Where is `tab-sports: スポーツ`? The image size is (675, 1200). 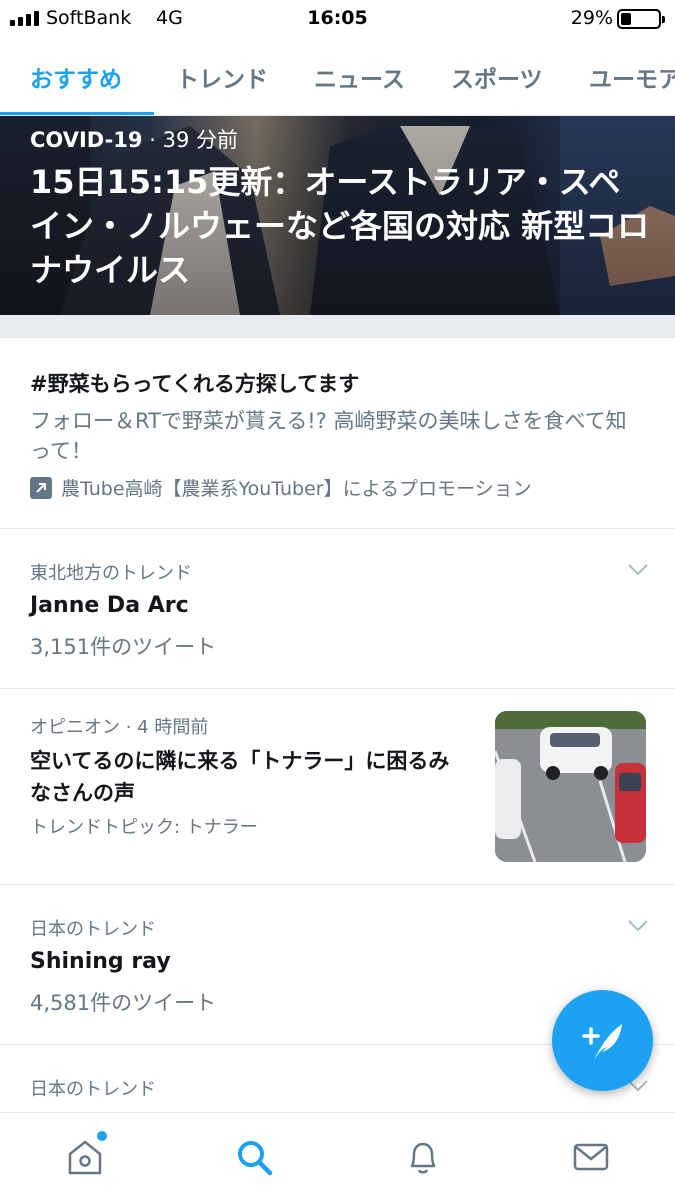
tab-sports: スポーツ is located at coordinates (497, 77).